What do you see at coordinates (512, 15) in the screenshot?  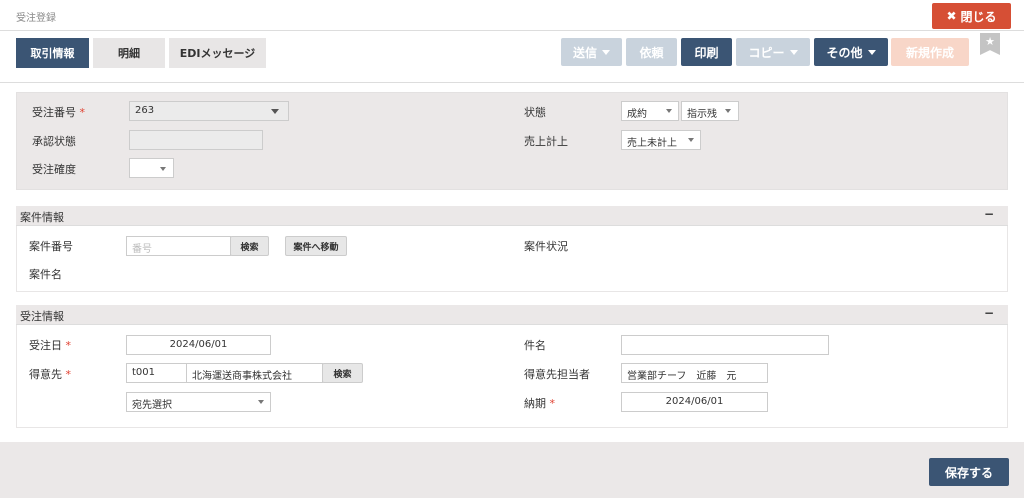 I see `top-bar: 受注登録` at bounding box center [512, 15].